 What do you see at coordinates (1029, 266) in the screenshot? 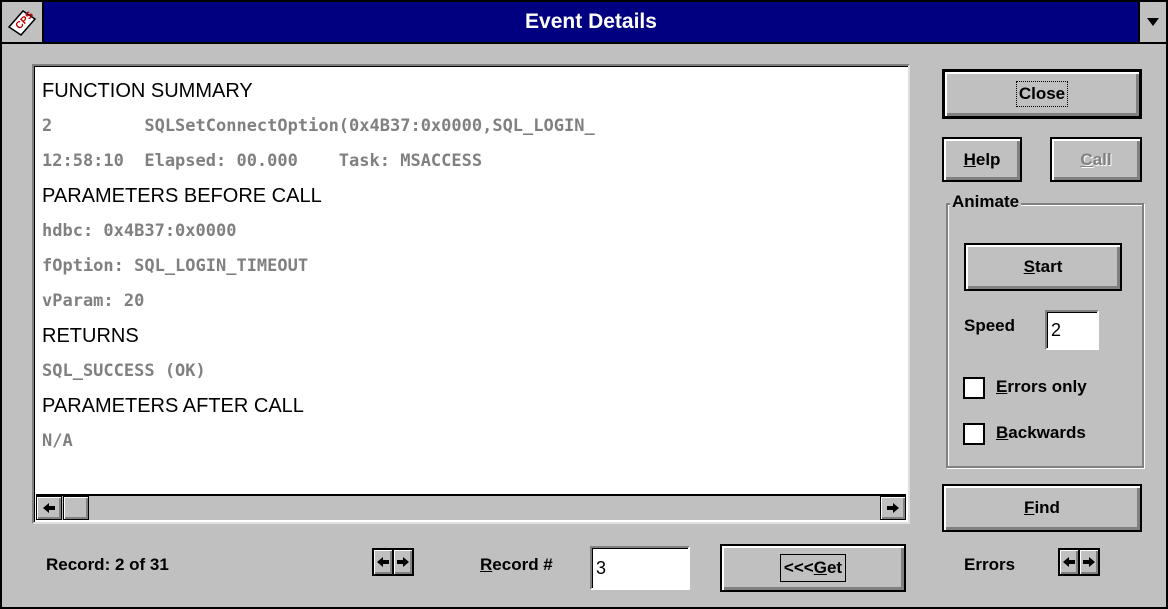
I see `start-mnemonic: S` at bounding box center [1029, 266].